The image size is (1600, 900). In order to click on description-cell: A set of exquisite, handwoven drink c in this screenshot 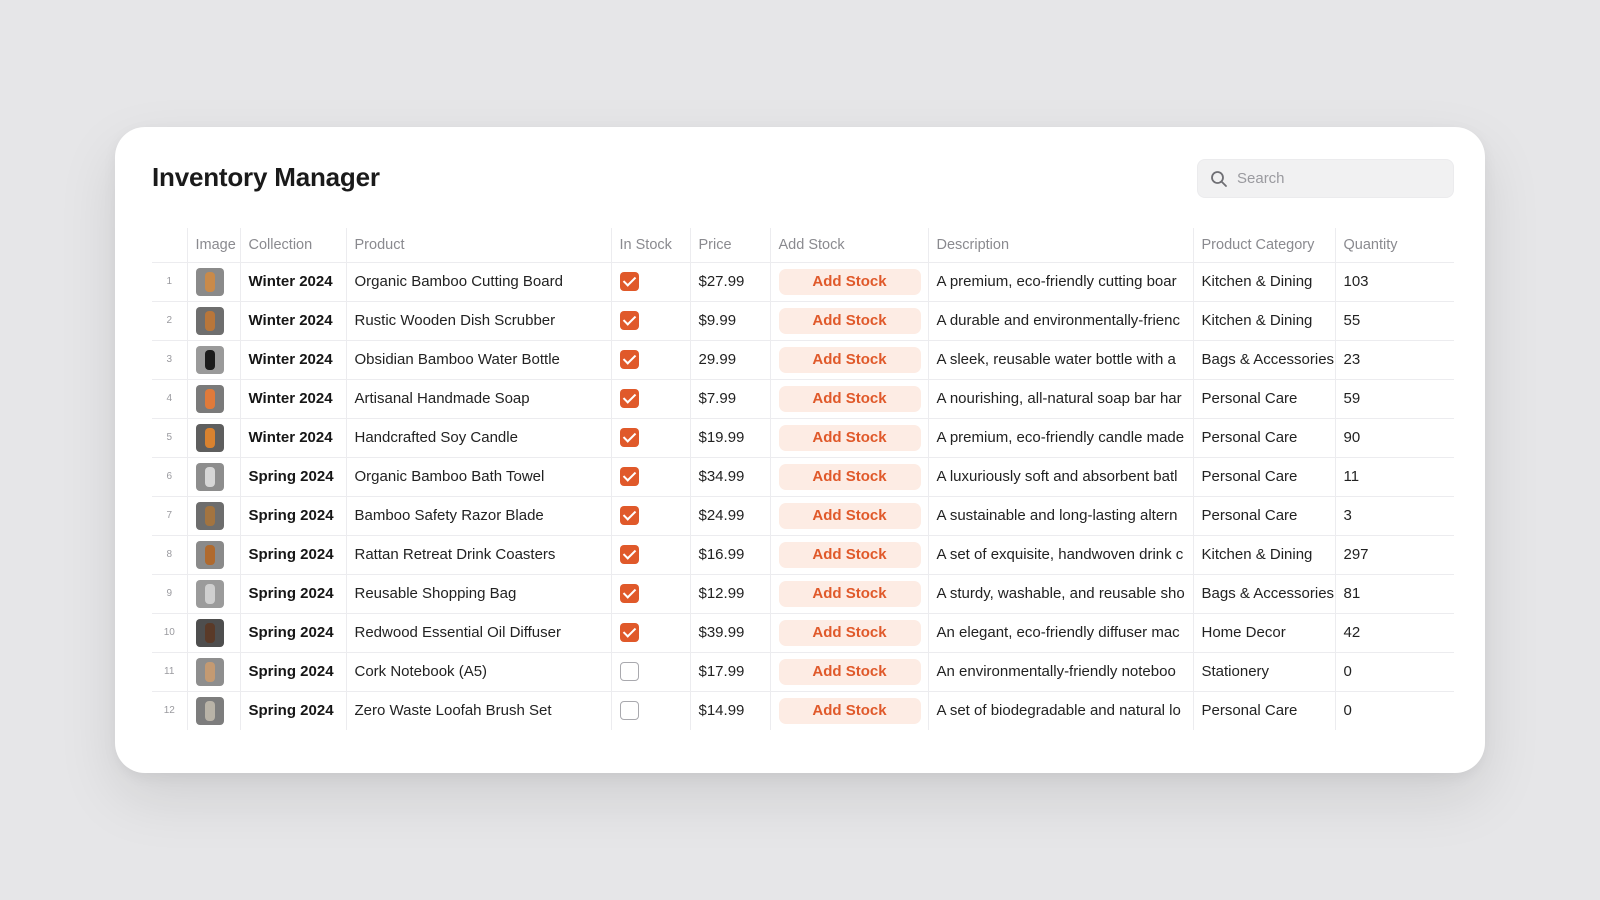, I will do `click(1060, 555)`.